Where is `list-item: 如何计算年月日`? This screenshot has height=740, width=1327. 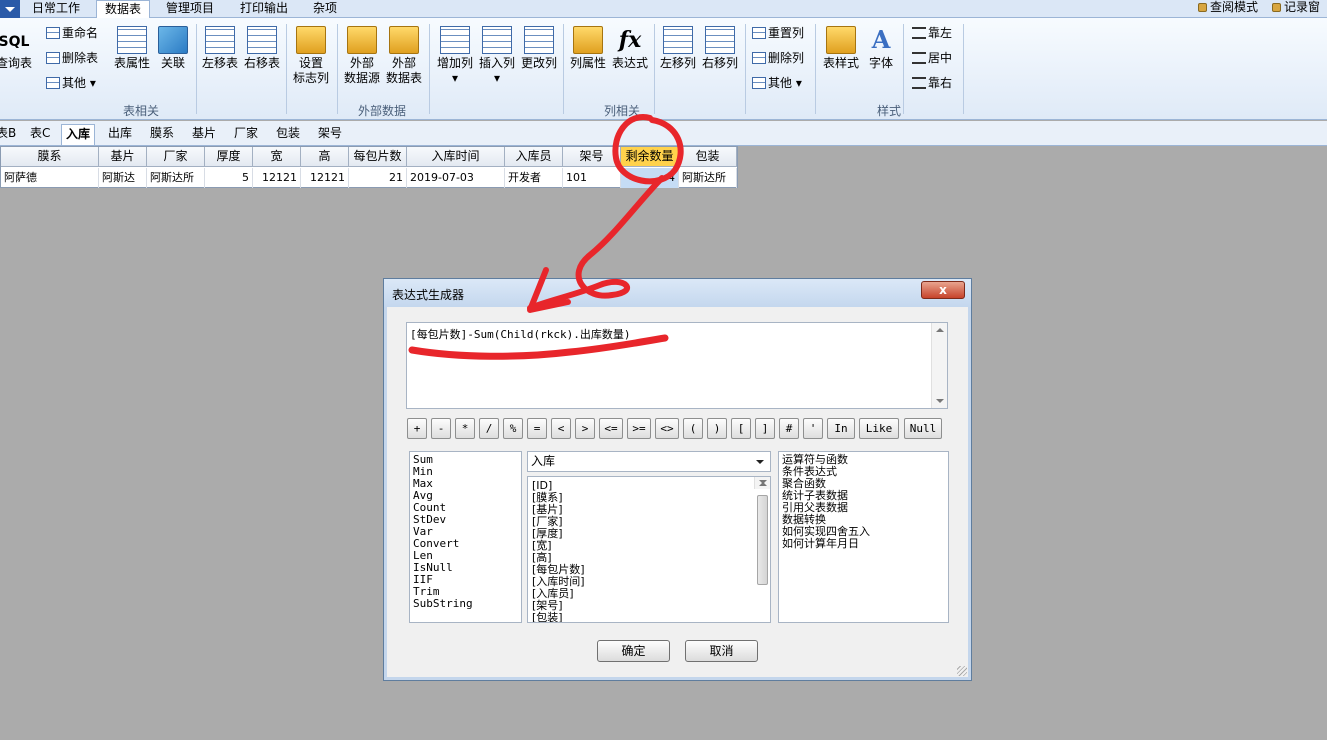
list-item: 如何计算年月日 is located at coordinates (863, 544).